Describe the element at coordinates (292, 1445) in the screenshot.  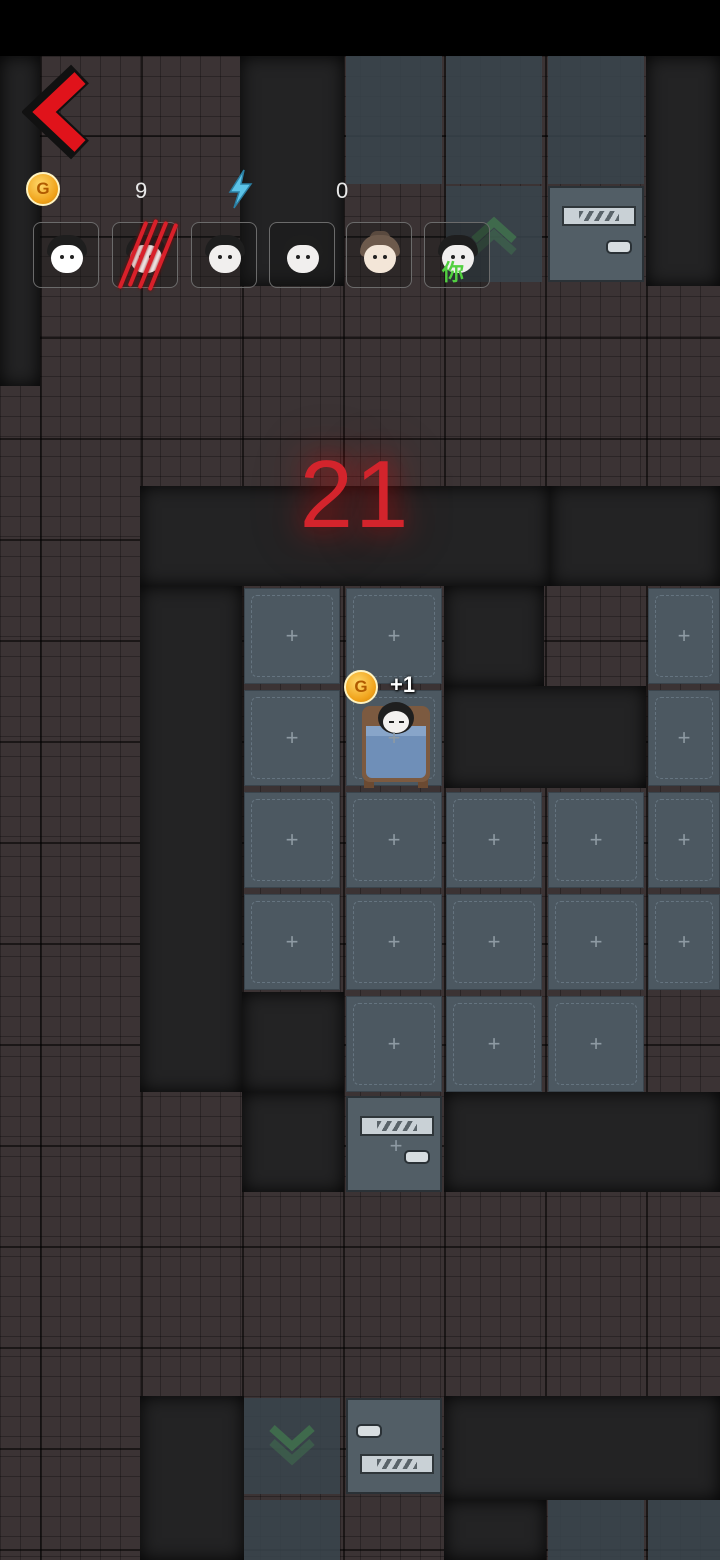
I see `chevron-down-icon` at that location.